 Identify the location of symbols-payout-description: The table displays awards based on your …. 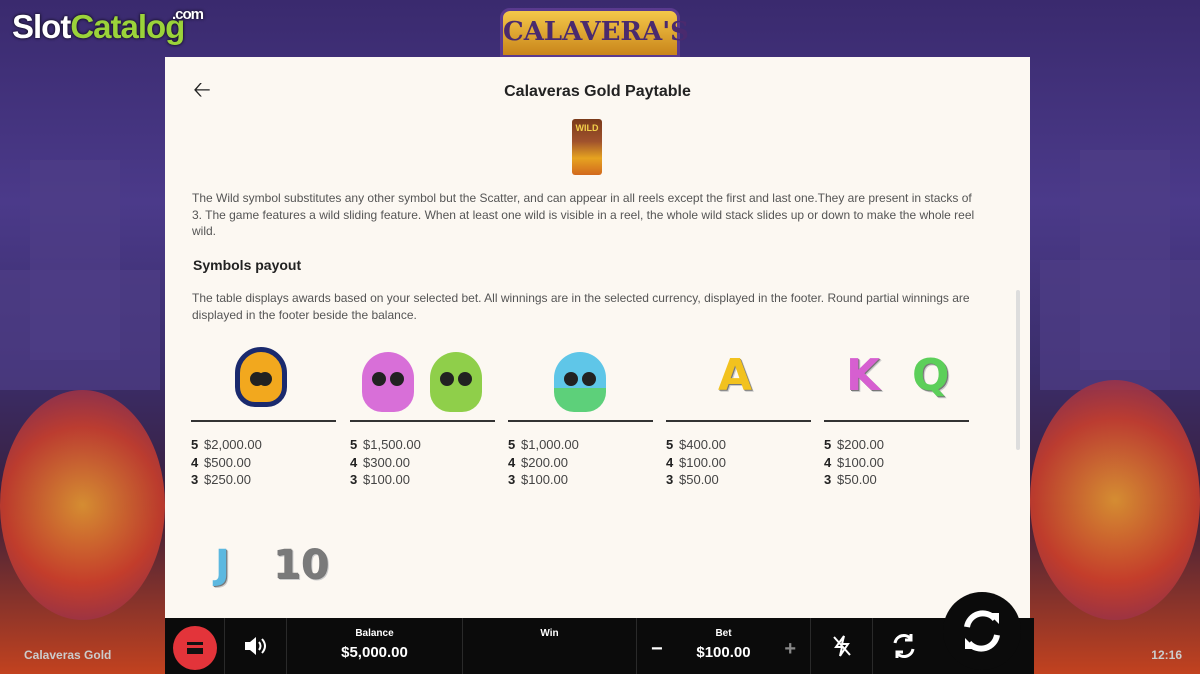
(581, 306).